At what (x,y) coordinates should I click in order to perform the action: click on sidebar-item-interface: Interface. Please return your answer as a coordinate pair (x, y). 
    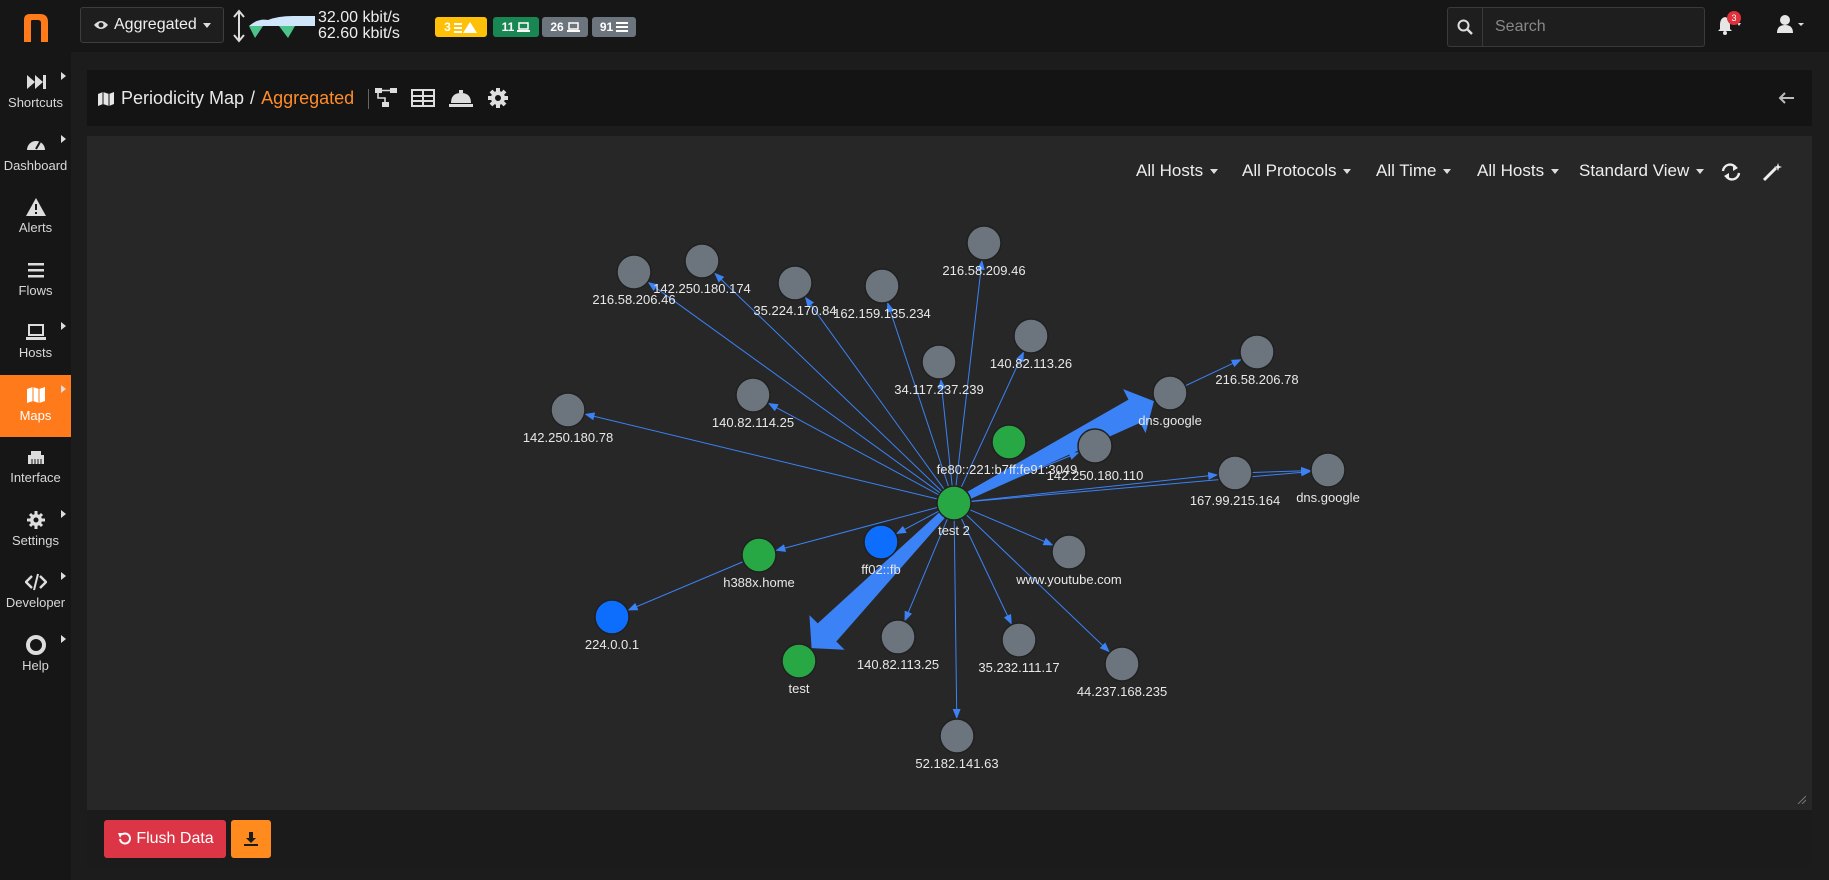
    Looking at the image, I should click on (35, 468).